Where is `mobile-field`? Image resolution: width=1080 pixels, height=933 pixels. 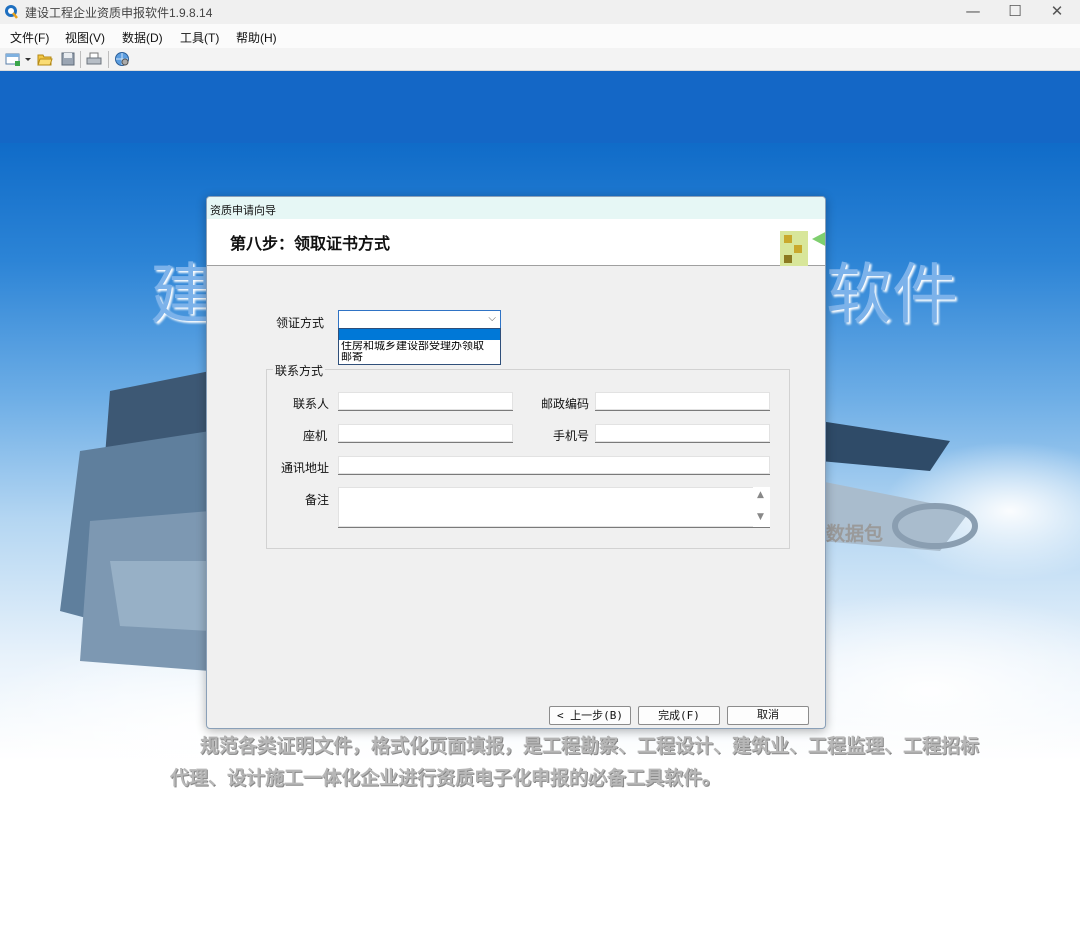 mobile-field is located at coordinates (682, 433).